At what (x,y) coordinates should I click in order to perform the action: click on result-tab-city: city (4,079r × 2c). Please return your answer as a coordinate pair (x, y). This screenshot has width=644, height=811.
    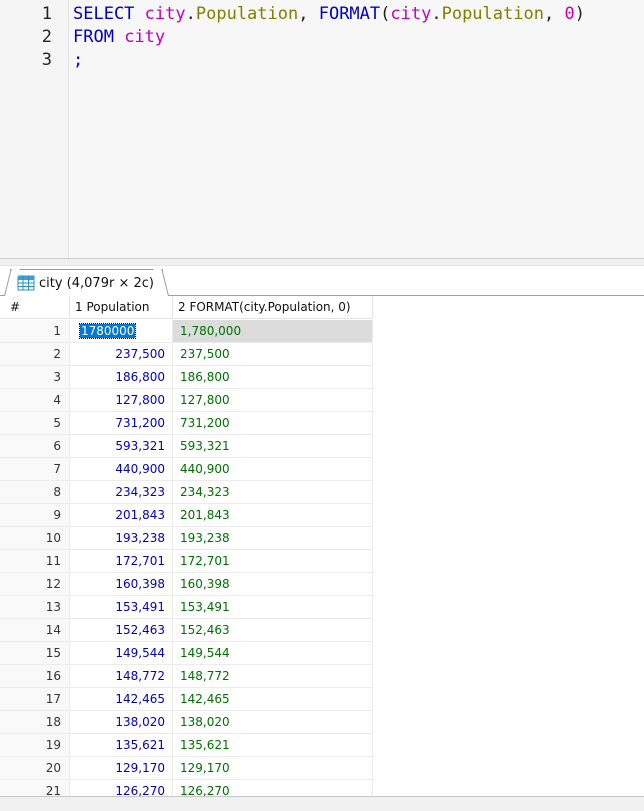
    Looking at the image, I should click on (86, 282).